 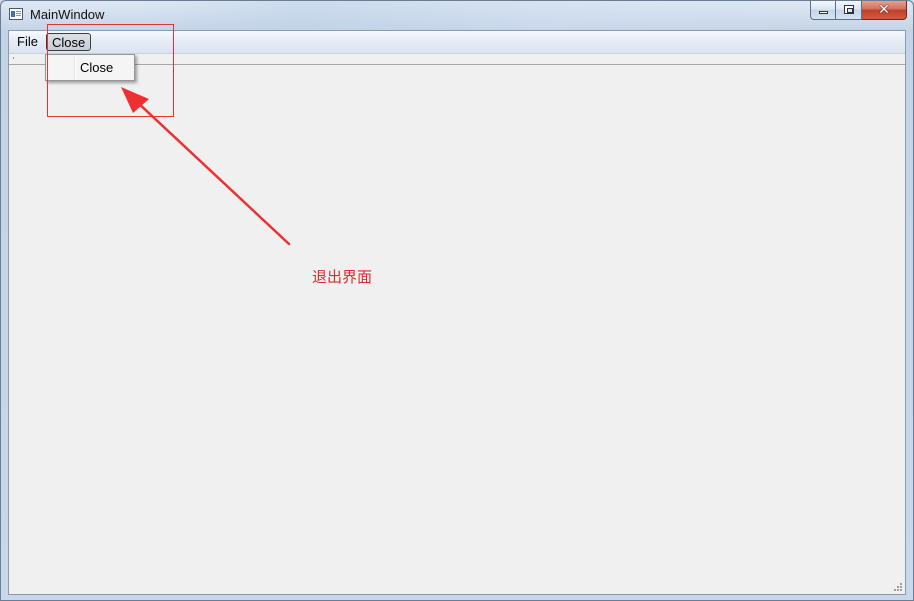 What do you see at coordinates (206, 166) in the screenshot?
I see `annotation-arrow` at bounding box center [206, 166].